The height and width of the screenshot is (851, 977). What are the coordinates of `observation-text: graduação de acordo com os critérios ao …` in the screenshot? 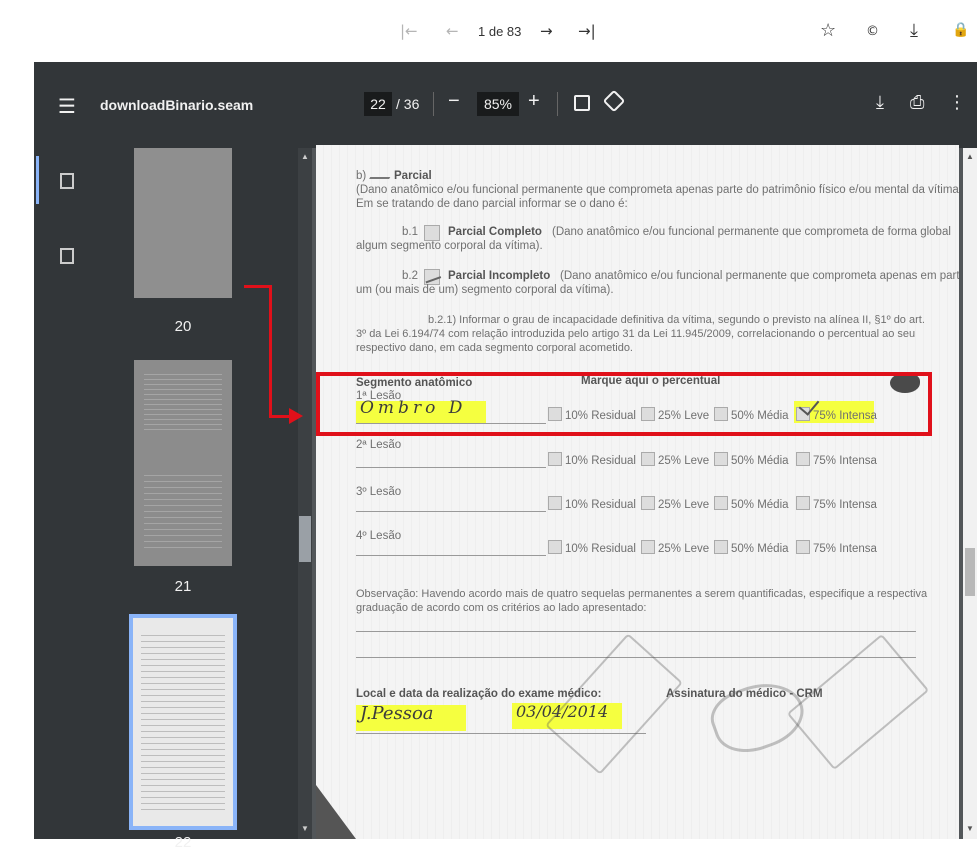 It's located at (501, 608).